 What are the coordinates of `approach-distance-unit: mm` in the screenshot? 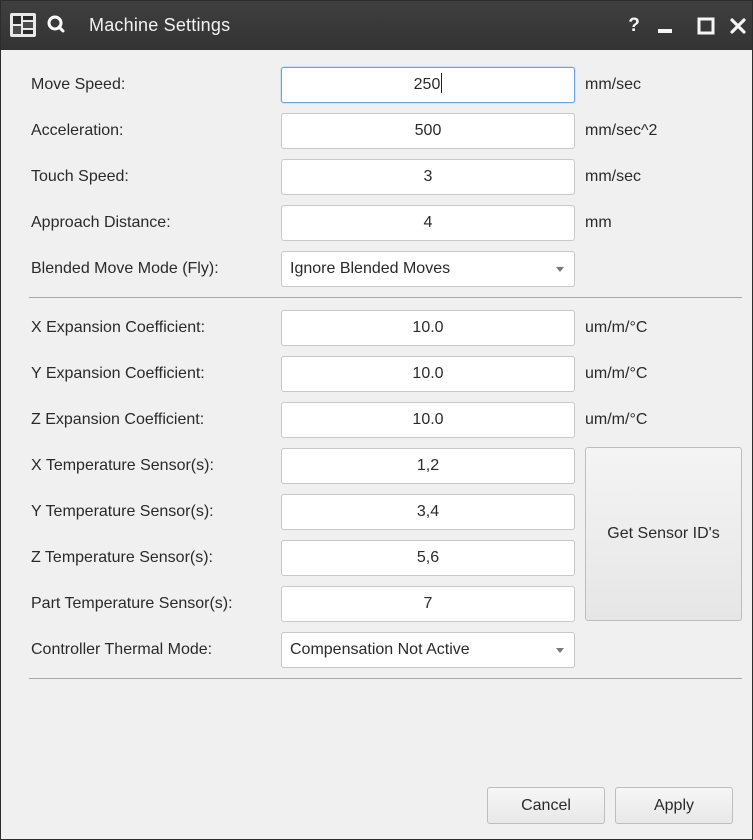 It's located at (598, 222).